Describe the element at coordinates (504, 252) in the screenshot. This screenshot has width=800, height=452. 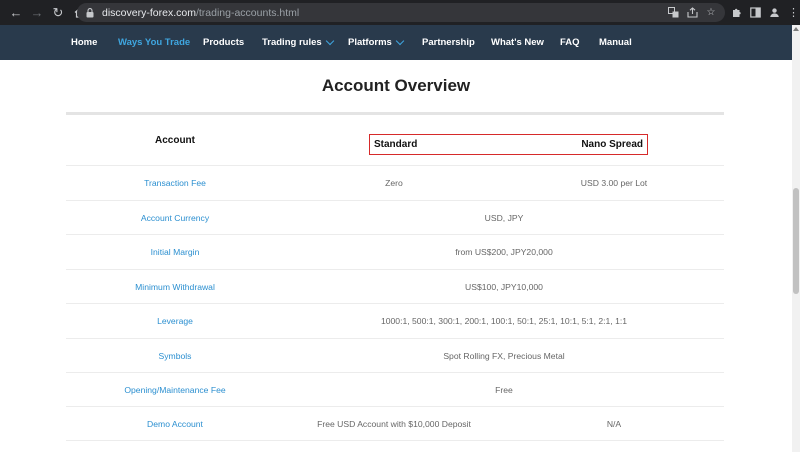
I see `cell-both: from US$200, JPY20,000` at that location.